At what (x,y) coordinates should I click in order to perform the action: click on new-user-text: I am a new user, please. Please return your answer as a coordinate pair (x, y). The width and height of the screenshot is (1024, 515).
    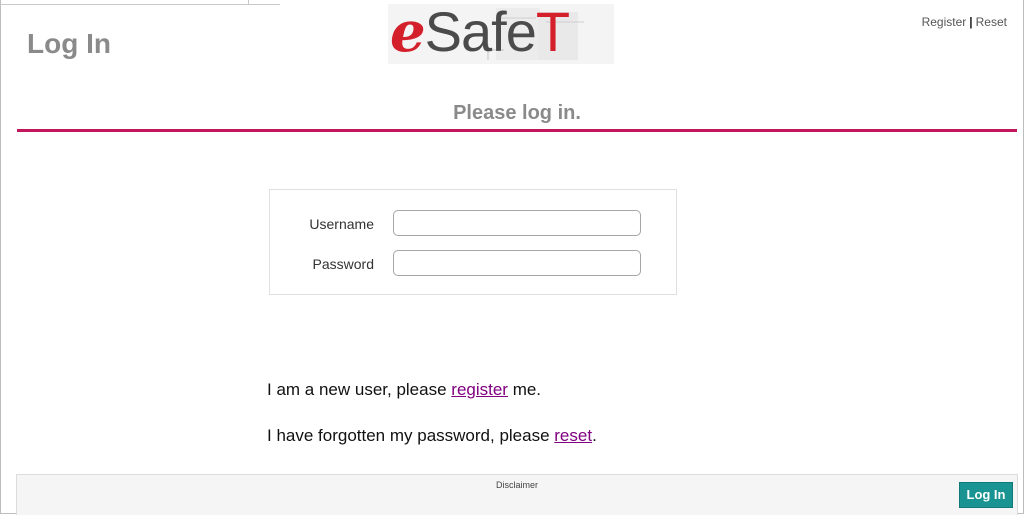
    Looking at the image, I should click on (359, 389).